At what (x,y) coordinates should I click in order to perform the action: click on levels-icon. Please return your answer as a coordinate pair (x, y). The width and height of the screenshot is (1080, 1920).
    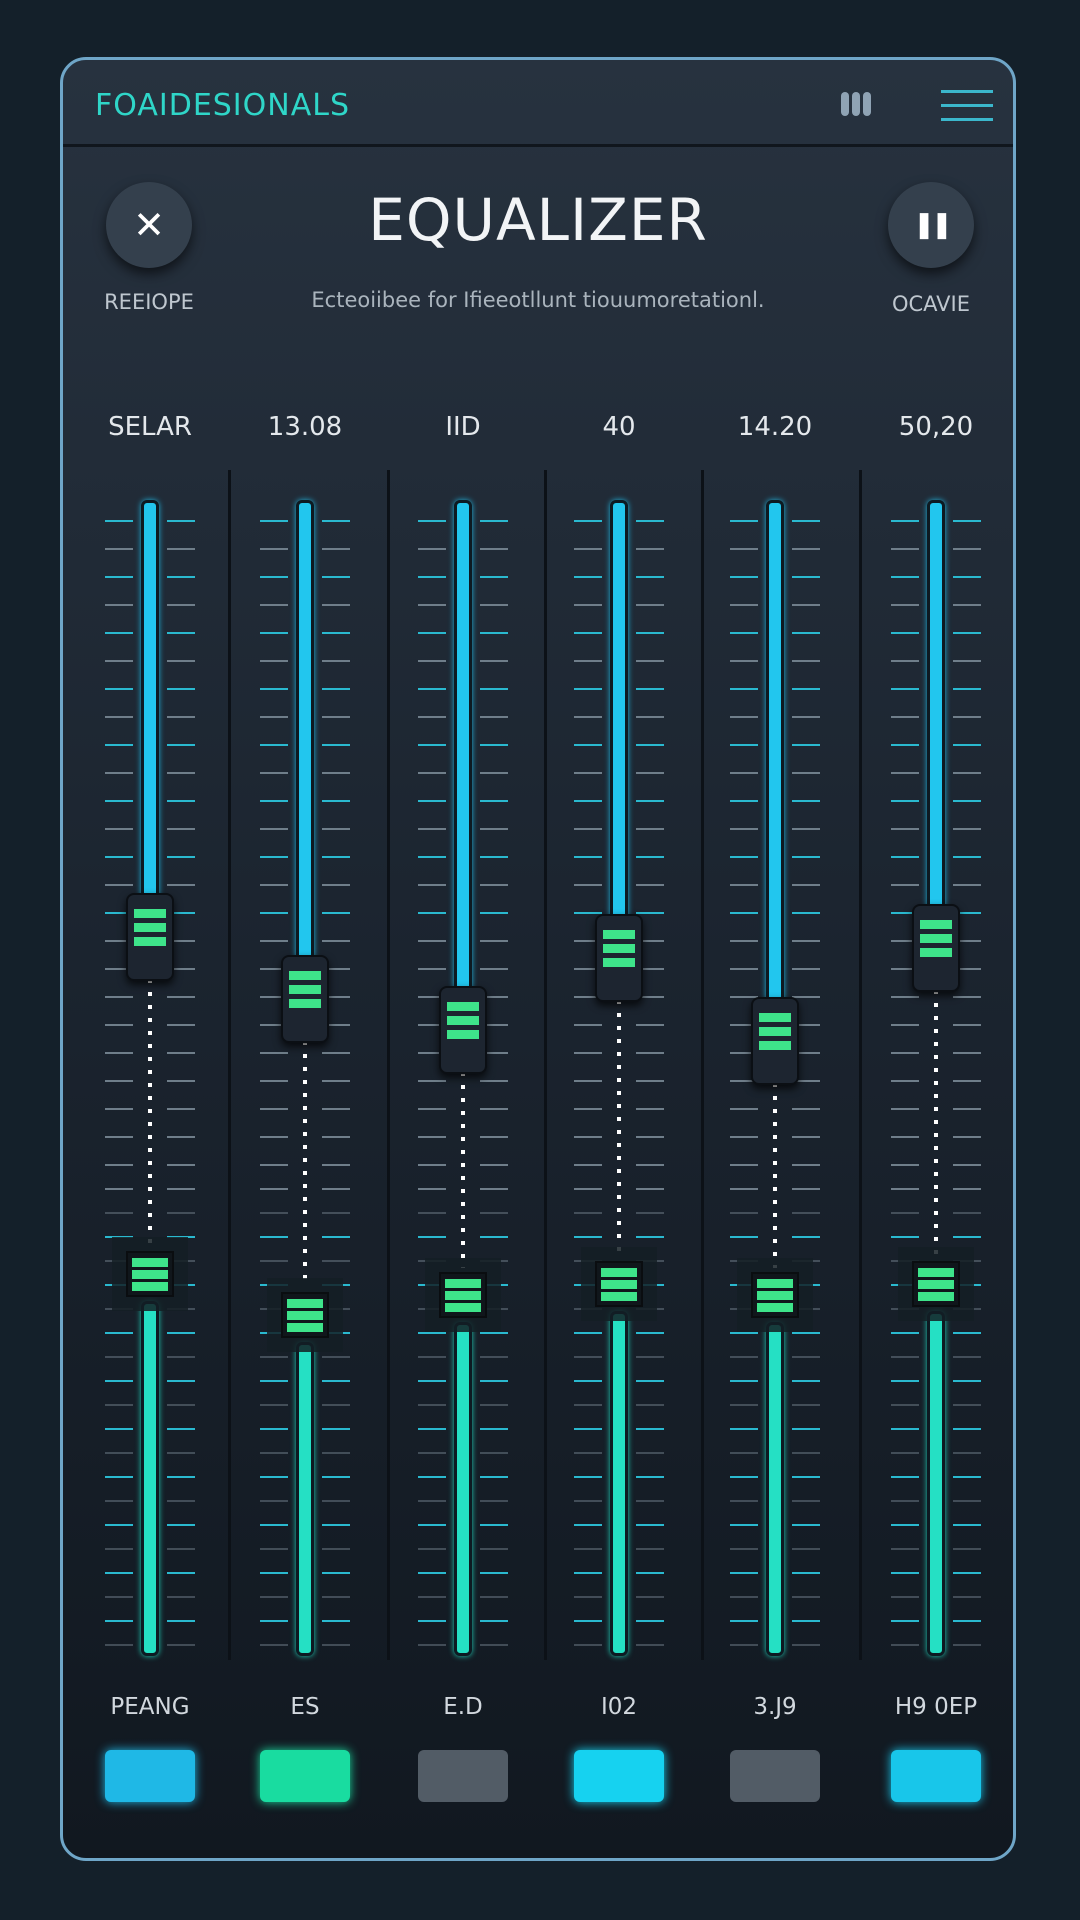
    Looking at the image, I should click on (856, 104).